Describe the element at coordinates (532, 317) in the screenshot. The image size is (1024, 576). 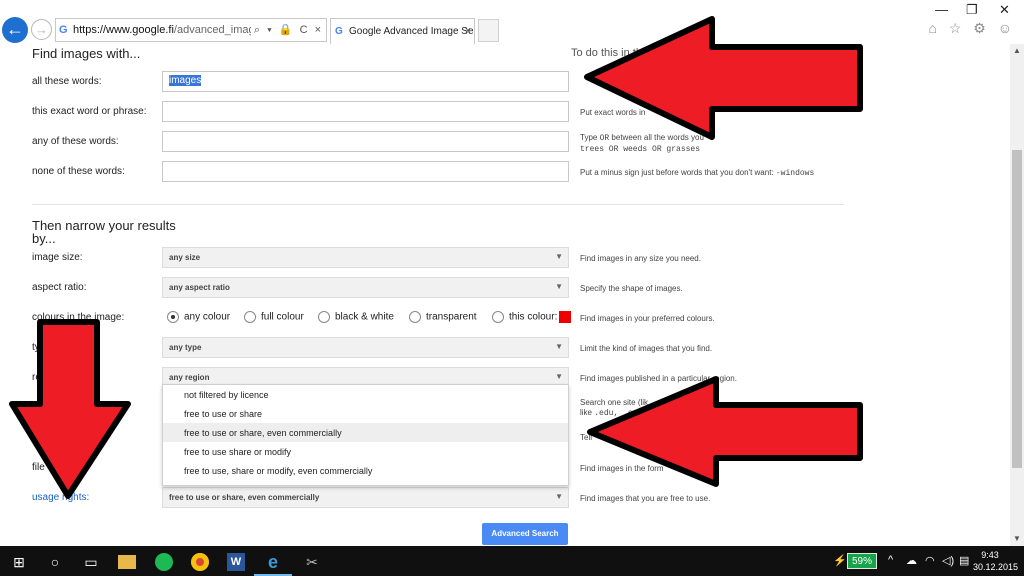
I see `radio-this-colour: this colour:` at that location.